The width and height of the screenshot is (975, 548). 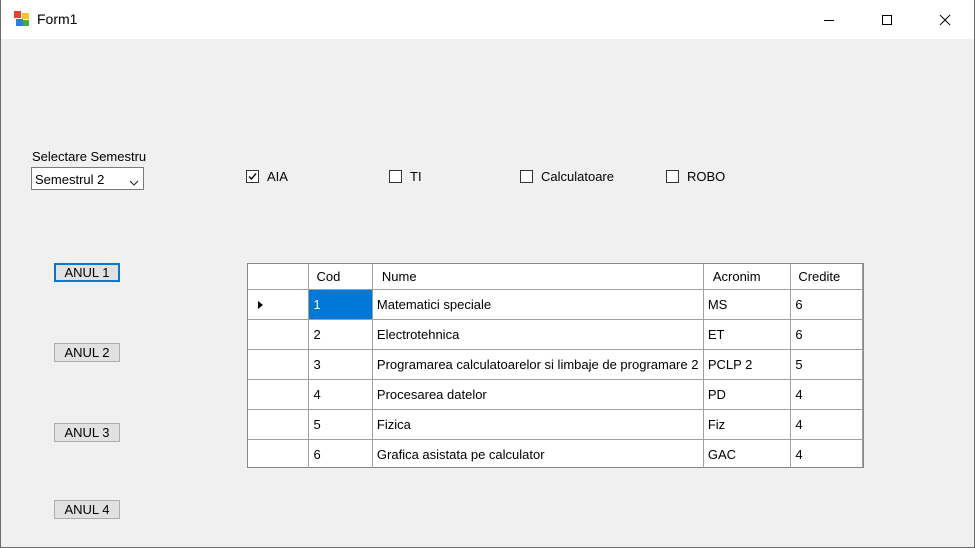 What do you see at coordinates (134, 182) in the screenshot?
I see `chevron-down-icon` at bounding box center [134, 182].